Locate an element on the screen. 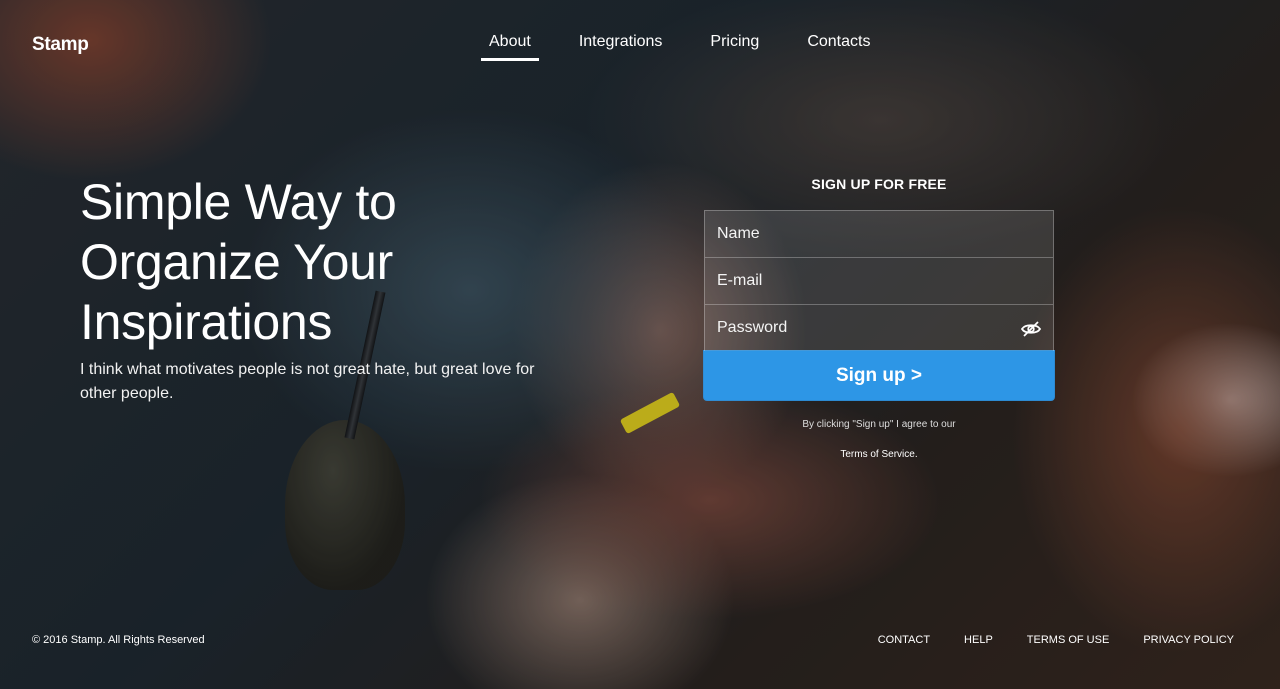  password-input is located at coordinates (879, 328).